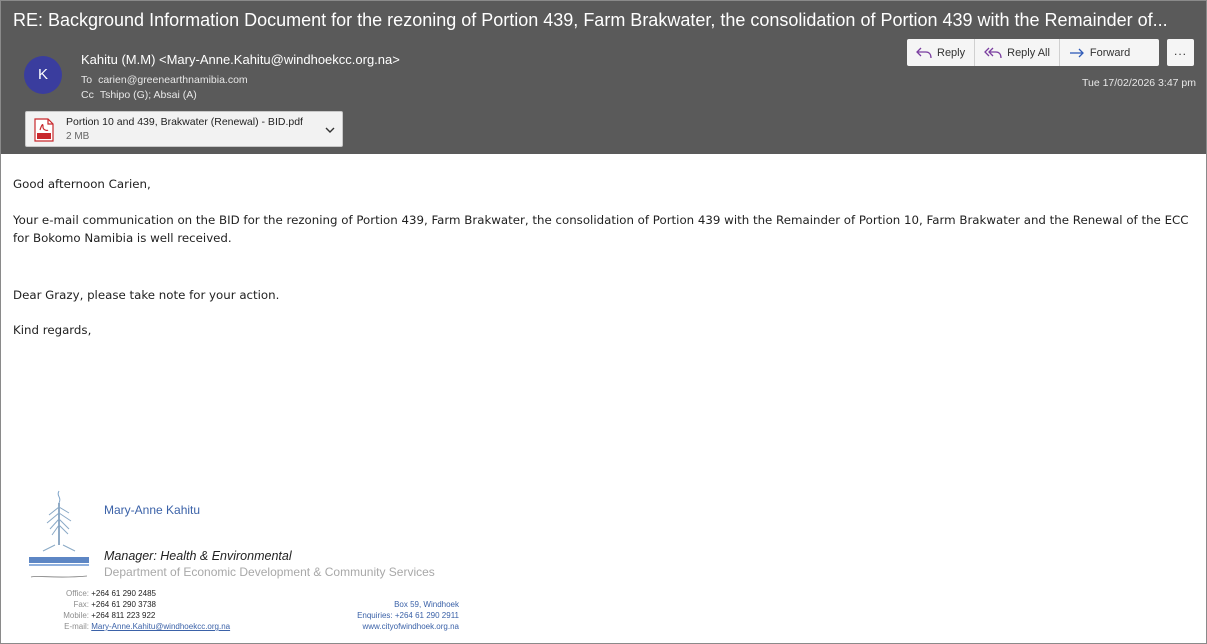 The width and height of the screenshot is (1207, 644). I want to click on cc-line: Cc Tshipo (G); Absai (A), so click(139, 95).